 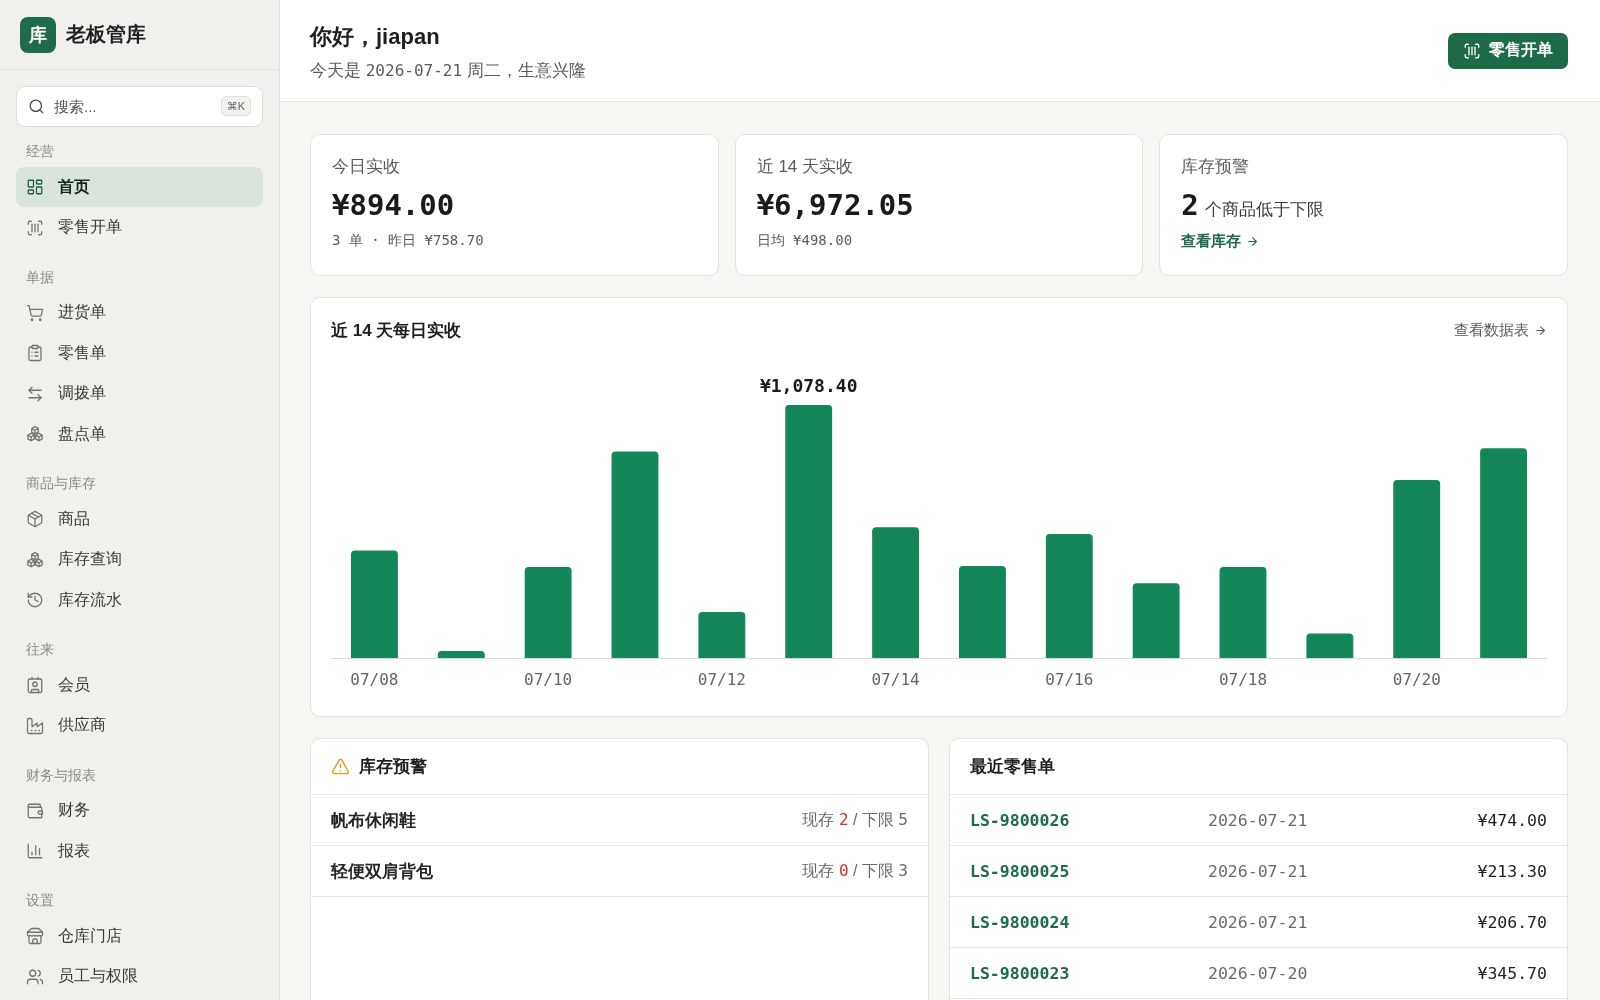 What do you see at coordinates (40, 152) in the screenshot?
I see `nav-section-title: 经营` at bounding box center [40, 152].